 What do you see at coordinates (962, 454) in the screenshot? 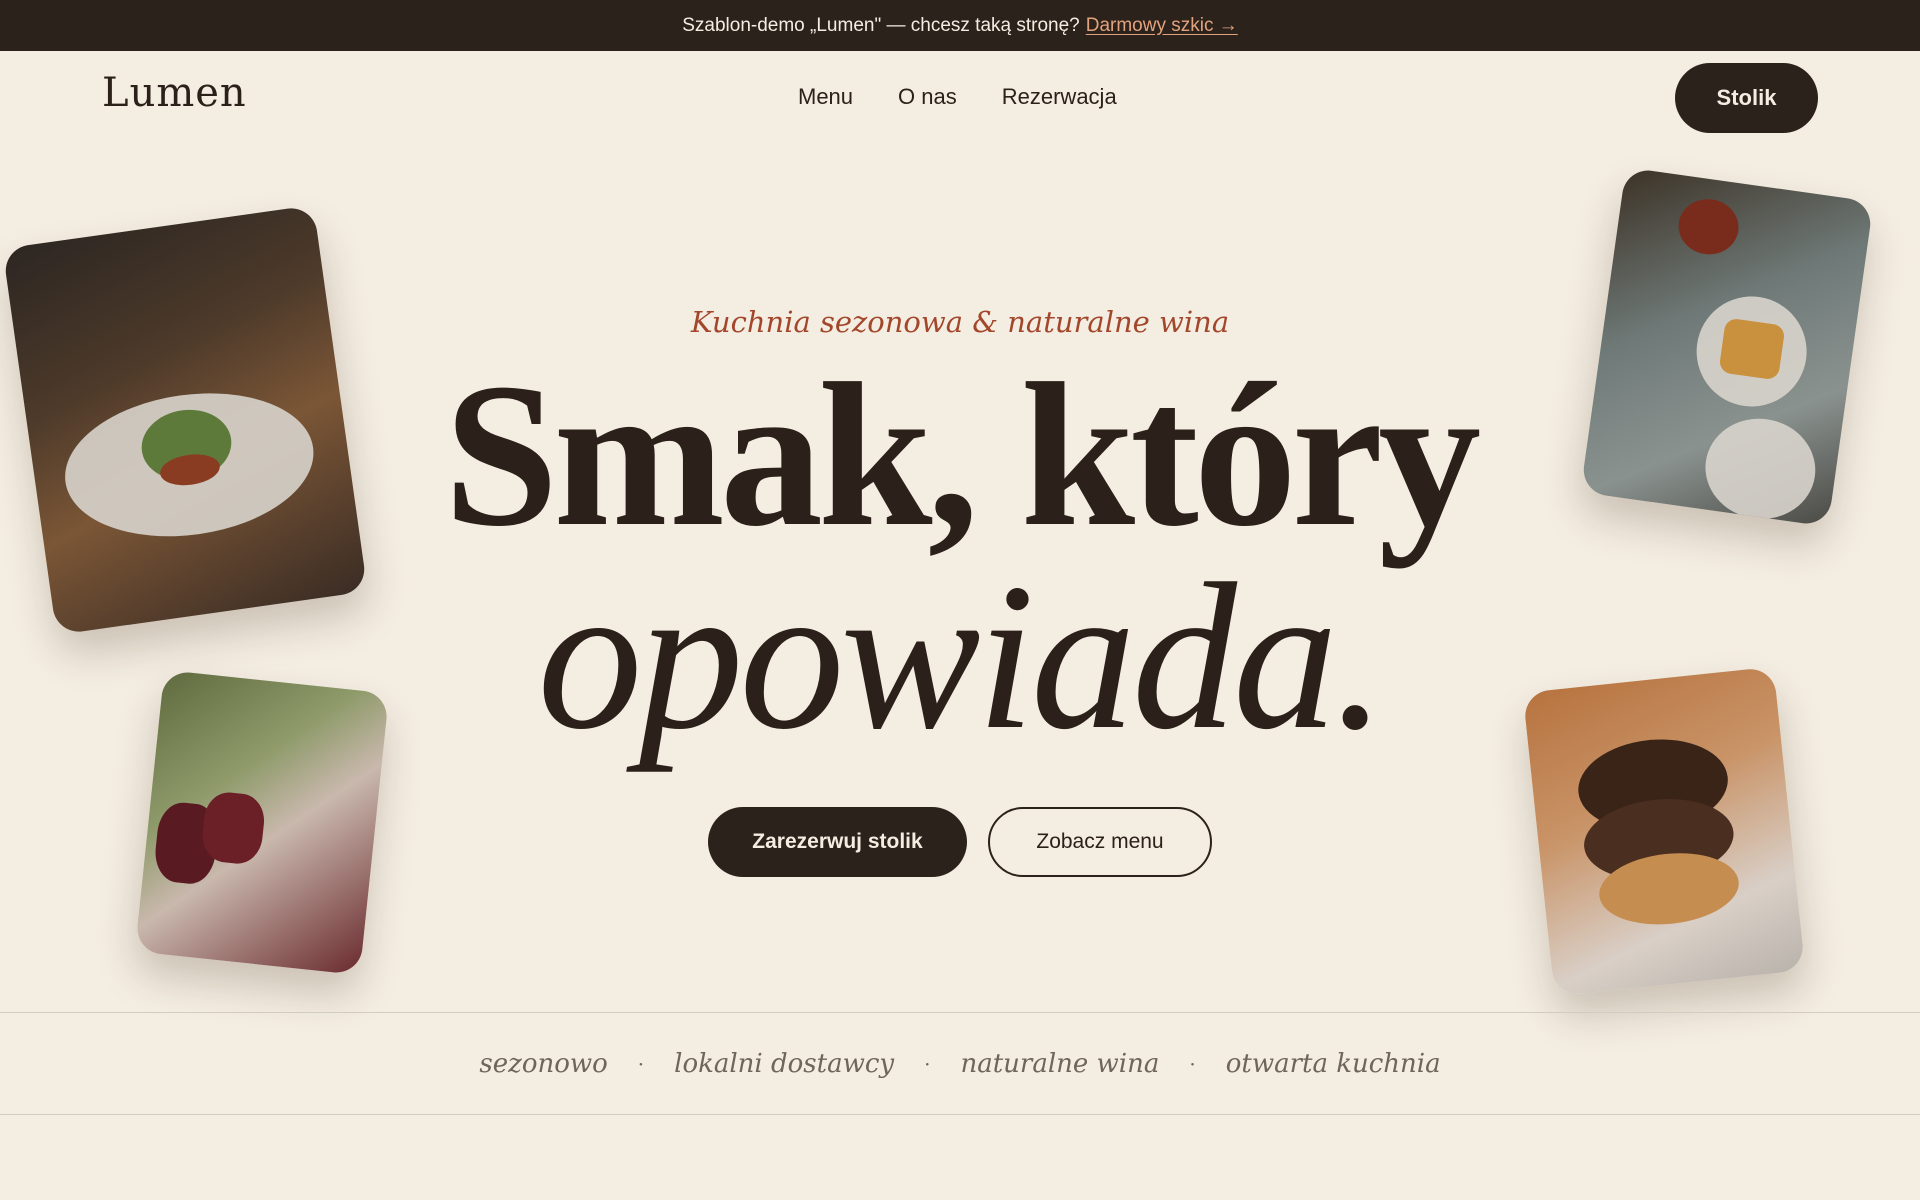
I see `hero-headline-line1: Smak, który` at bounding box center [962, 454].